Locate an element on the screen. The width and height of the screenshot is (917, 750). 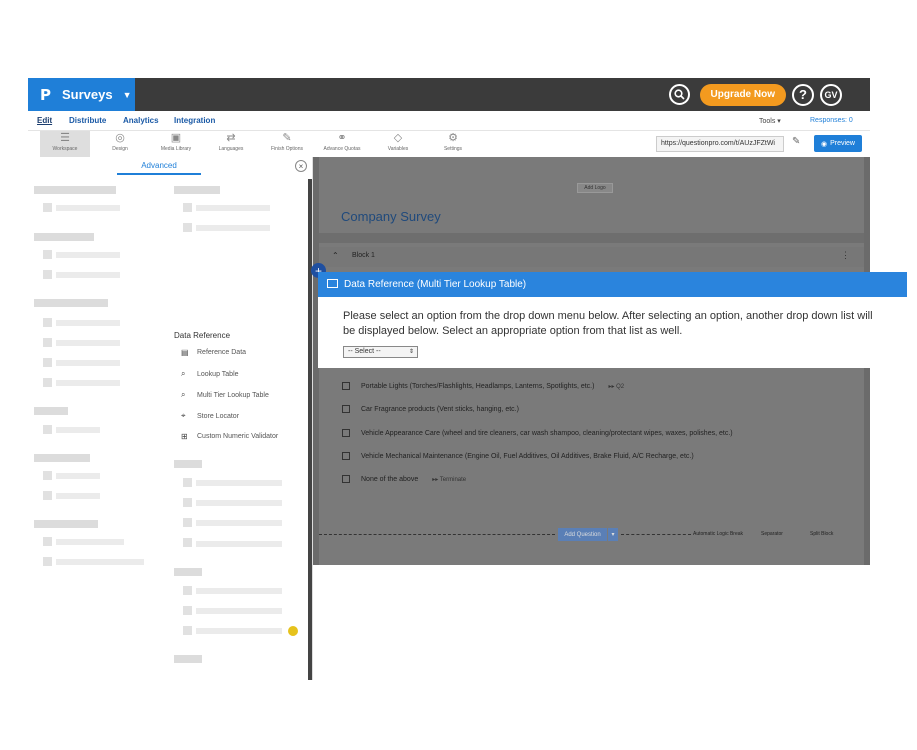
quota-icon: ⚭ is located at coordinates (342, 138).